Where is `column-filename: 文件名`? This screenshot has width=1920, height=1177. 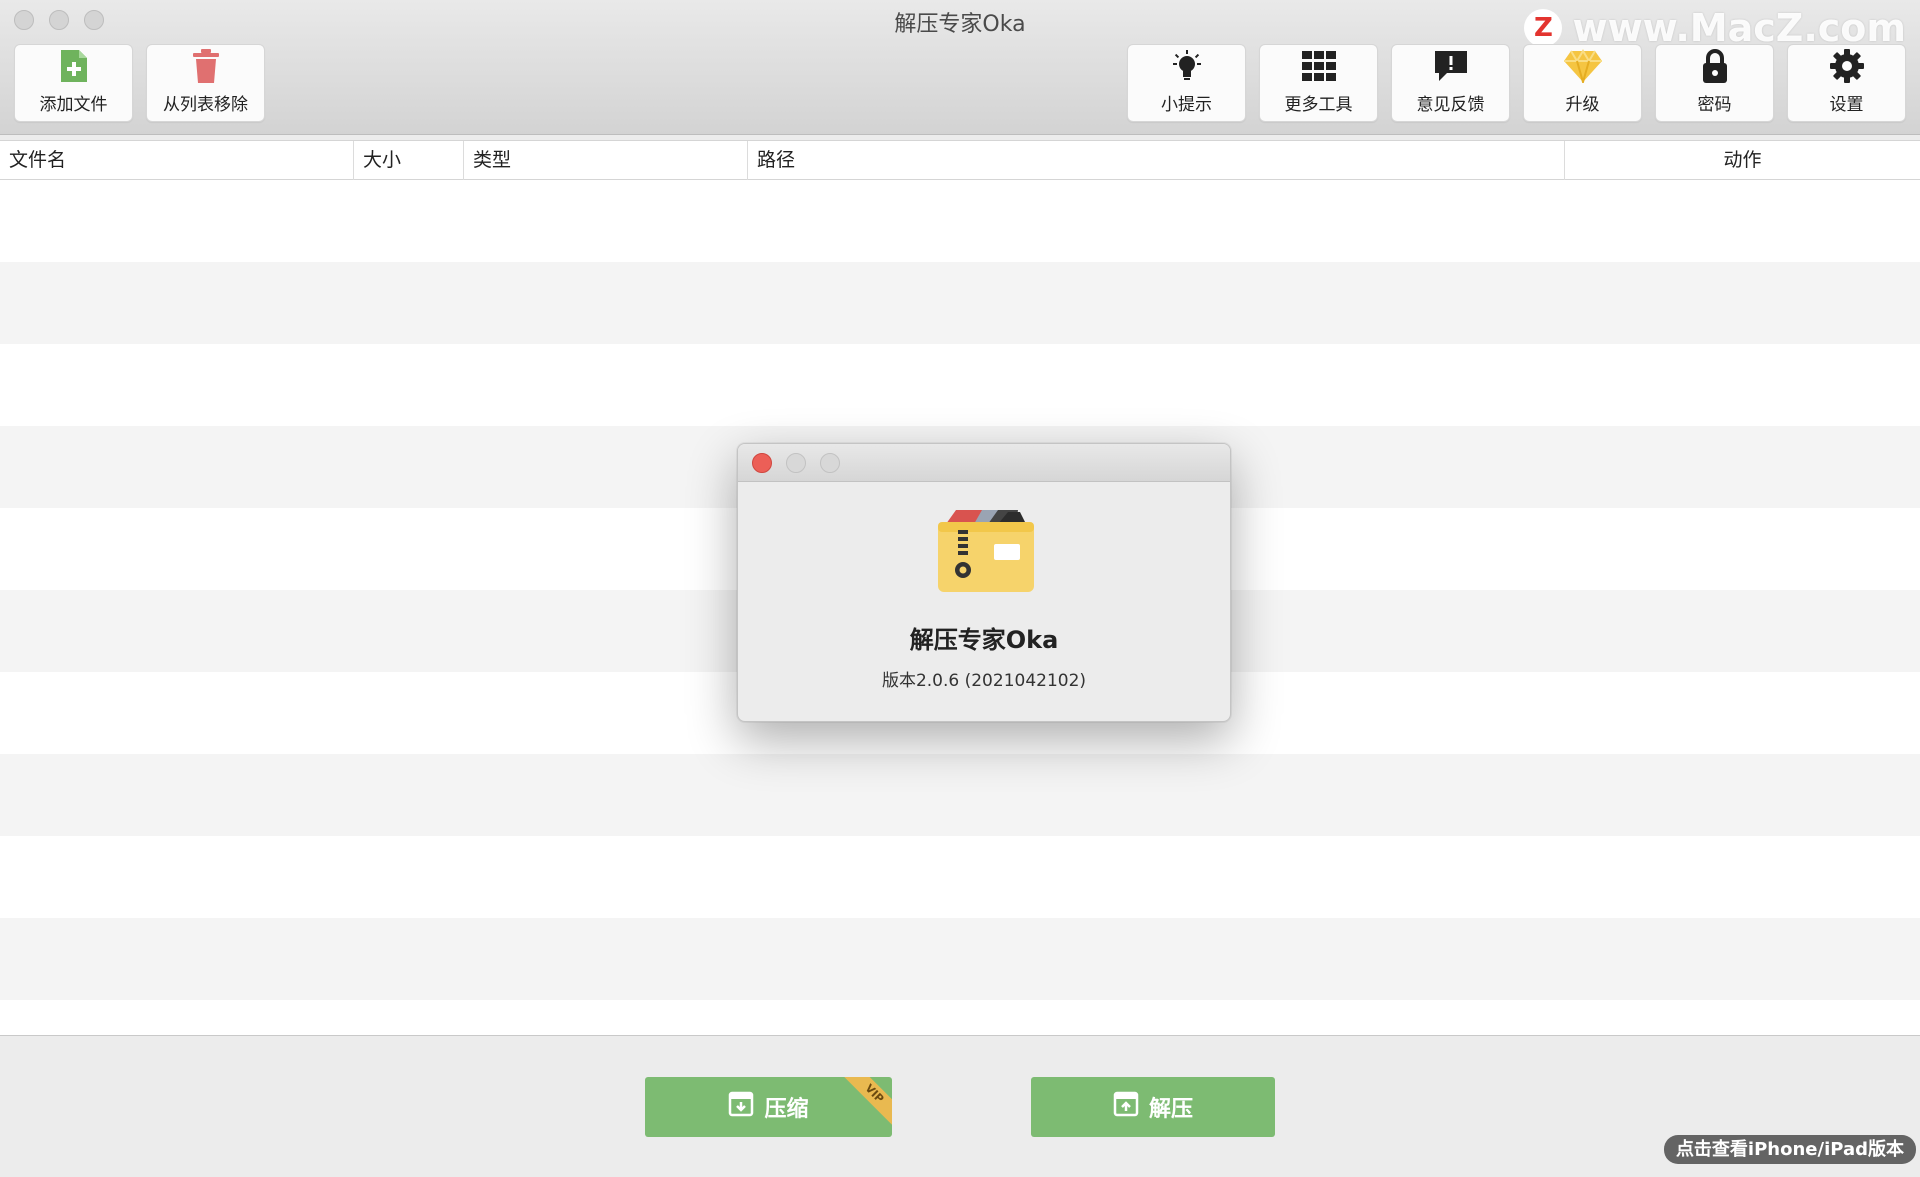 column-filename: 文件名 is located at coordinates (176, 161).